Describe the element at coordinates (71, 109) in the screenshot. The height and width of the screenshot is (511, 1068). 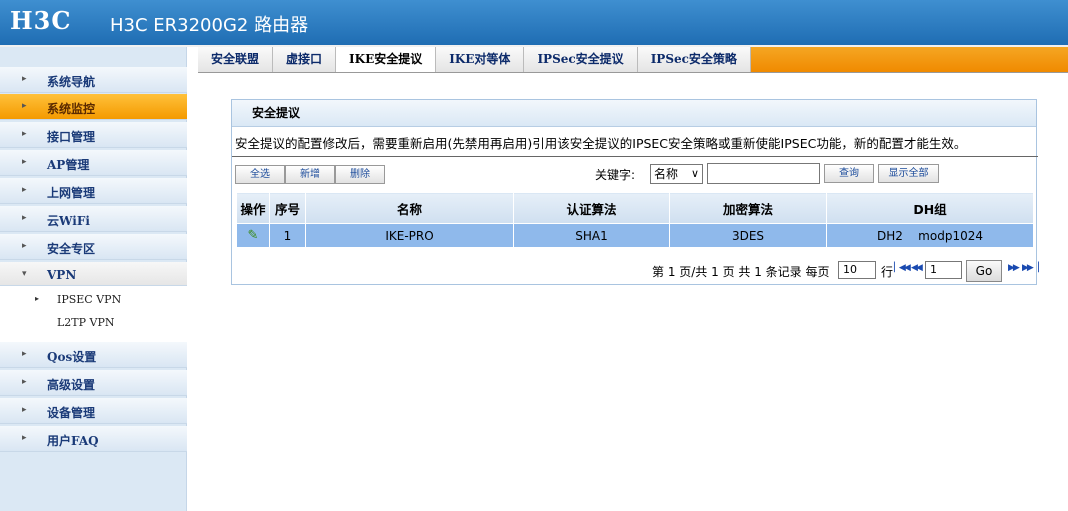
I see `sidebar-item-label: 系统监控` at that location.